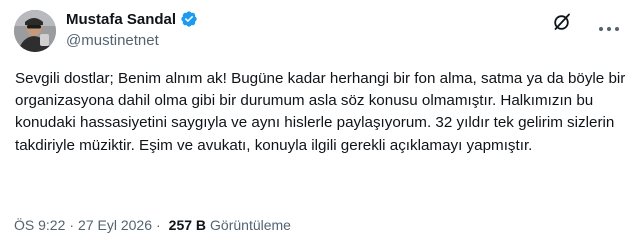  What do you see at coordinates (250, 225) in the screenshot?
I see `views-label: Görüntüleme` at bounding box center [250, 225].